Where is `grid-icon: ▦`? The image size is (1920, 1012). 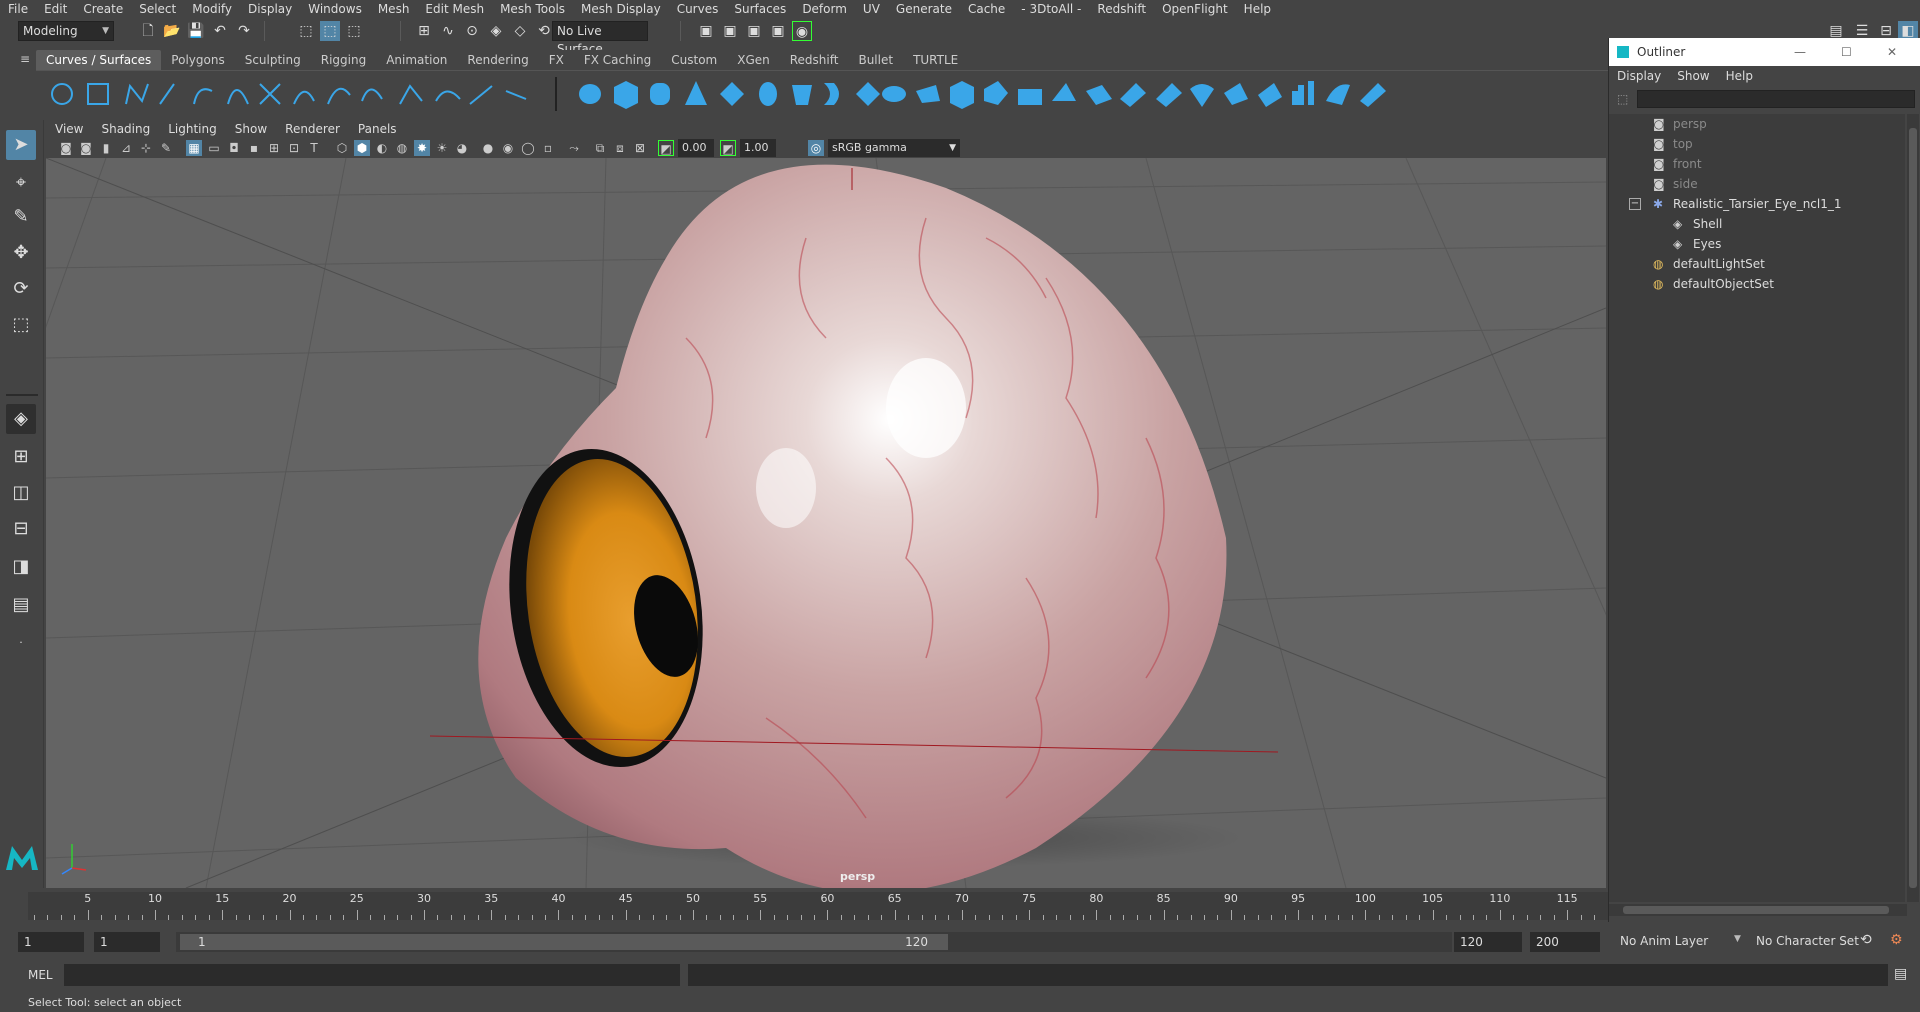 grid-icon: ▦ is located at coordinates (194, 148).